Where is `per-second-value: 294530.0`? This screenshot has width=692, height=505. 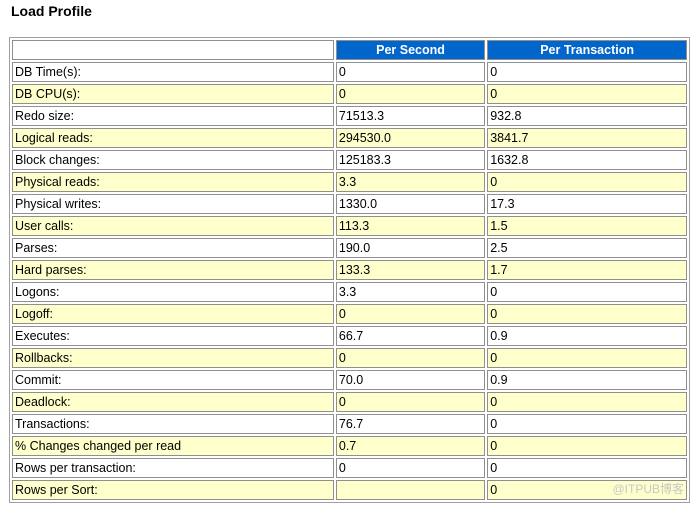
per-second-value: 294530.0 is located at coordinates (410, 138).